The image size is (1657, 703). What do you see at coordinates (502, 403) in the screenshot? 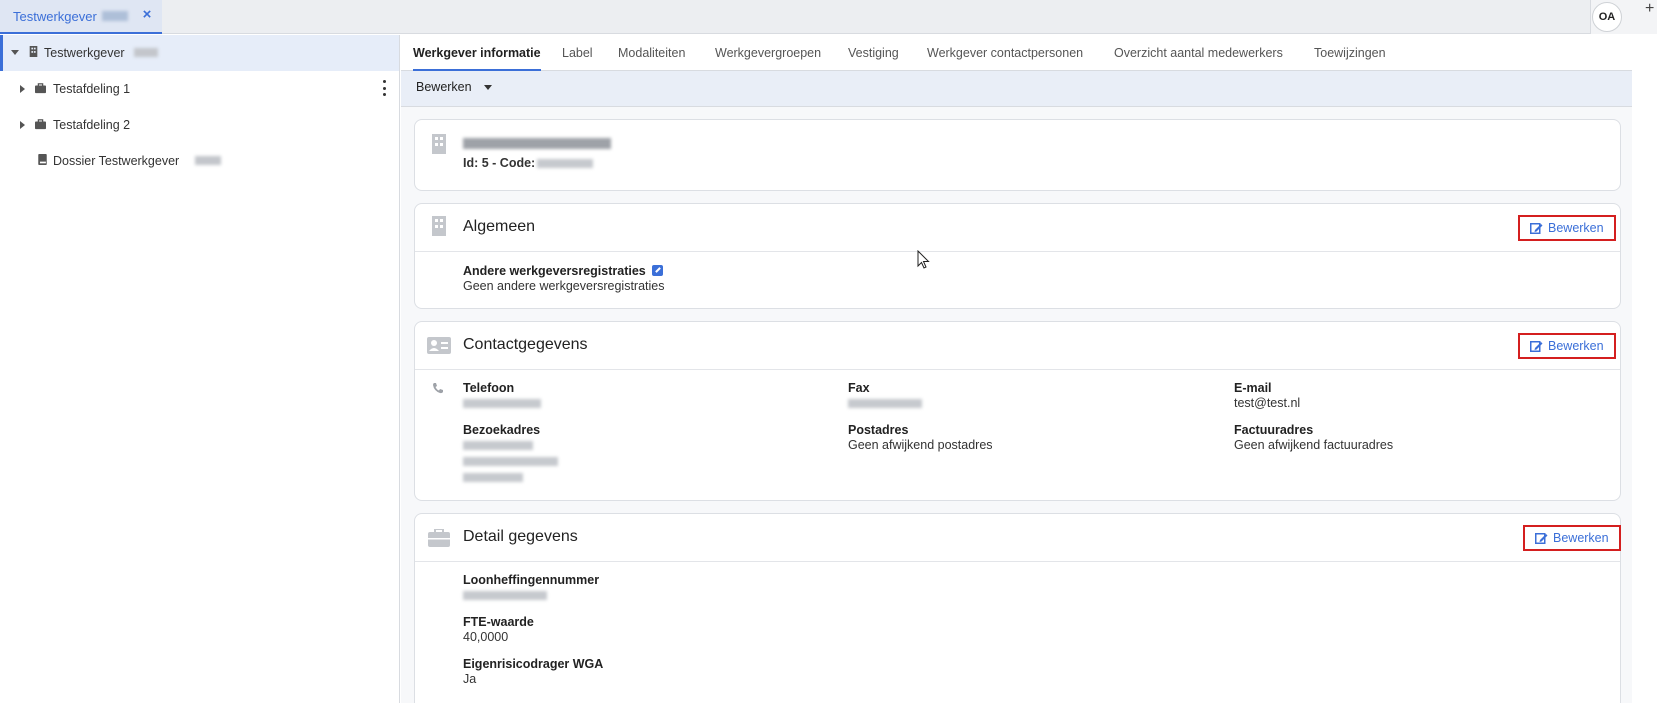
I see `redacted-phone` at bounding box center [502, 403].